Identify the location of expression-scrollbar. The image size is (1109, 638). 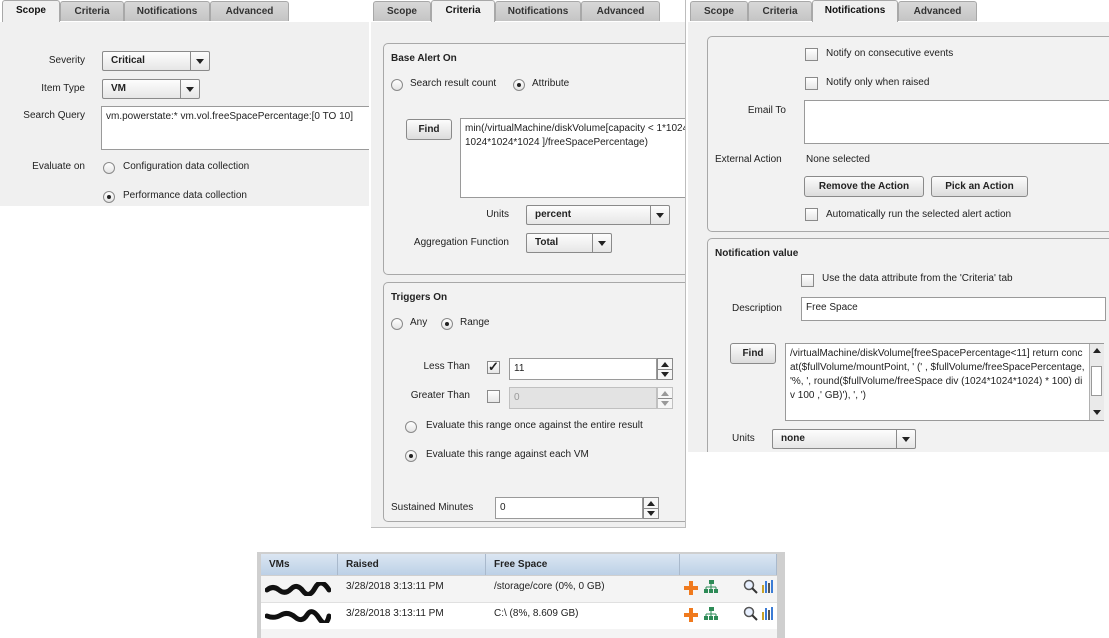
(1096, 382).